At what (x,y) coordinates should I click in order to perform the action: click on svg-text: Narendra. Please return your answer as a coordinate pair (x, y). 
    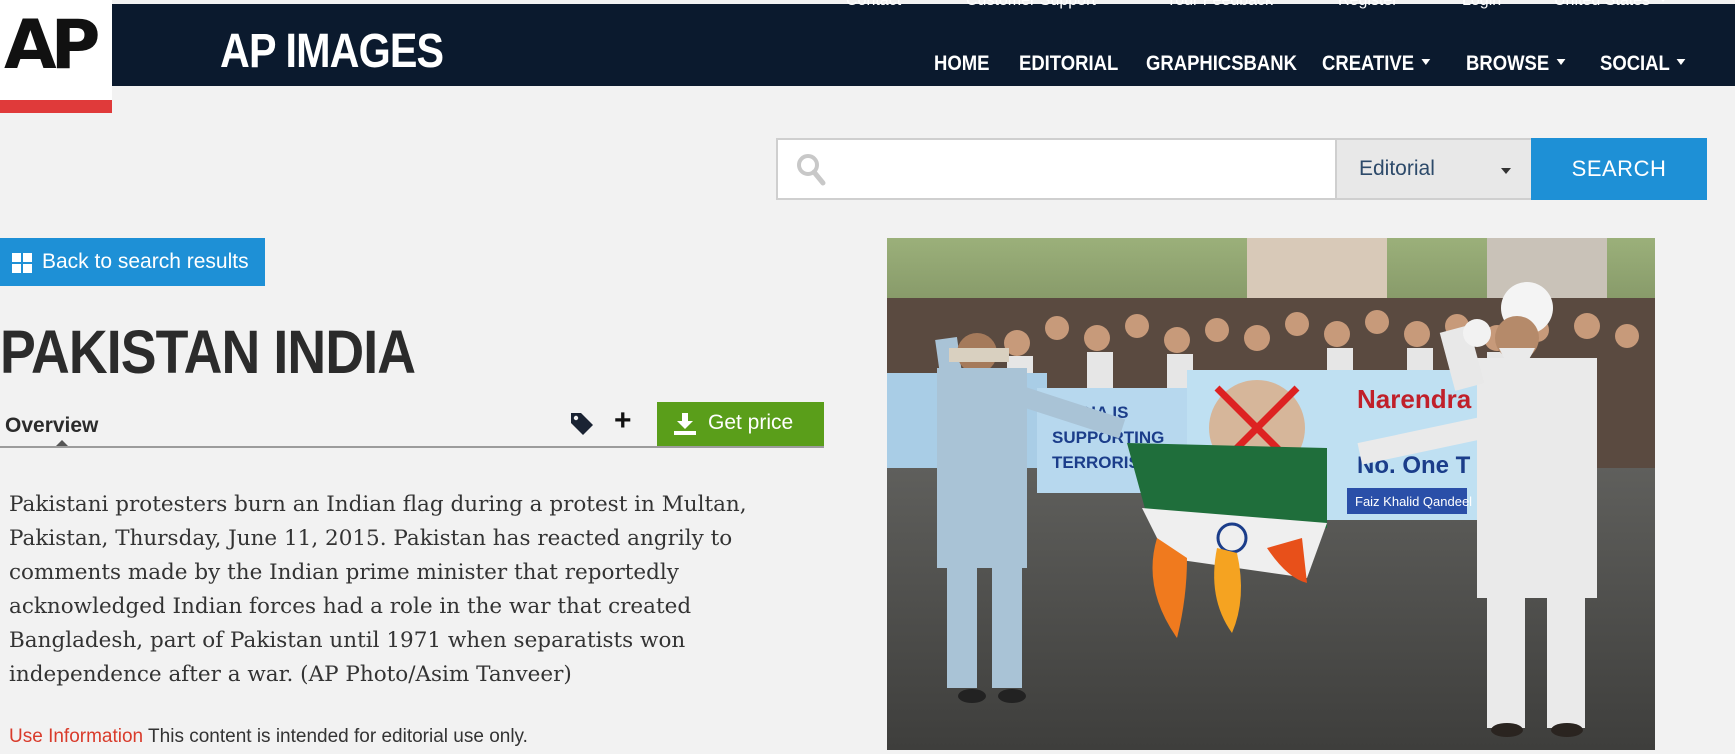
    Looking at the image, I should click on (1414, 399).